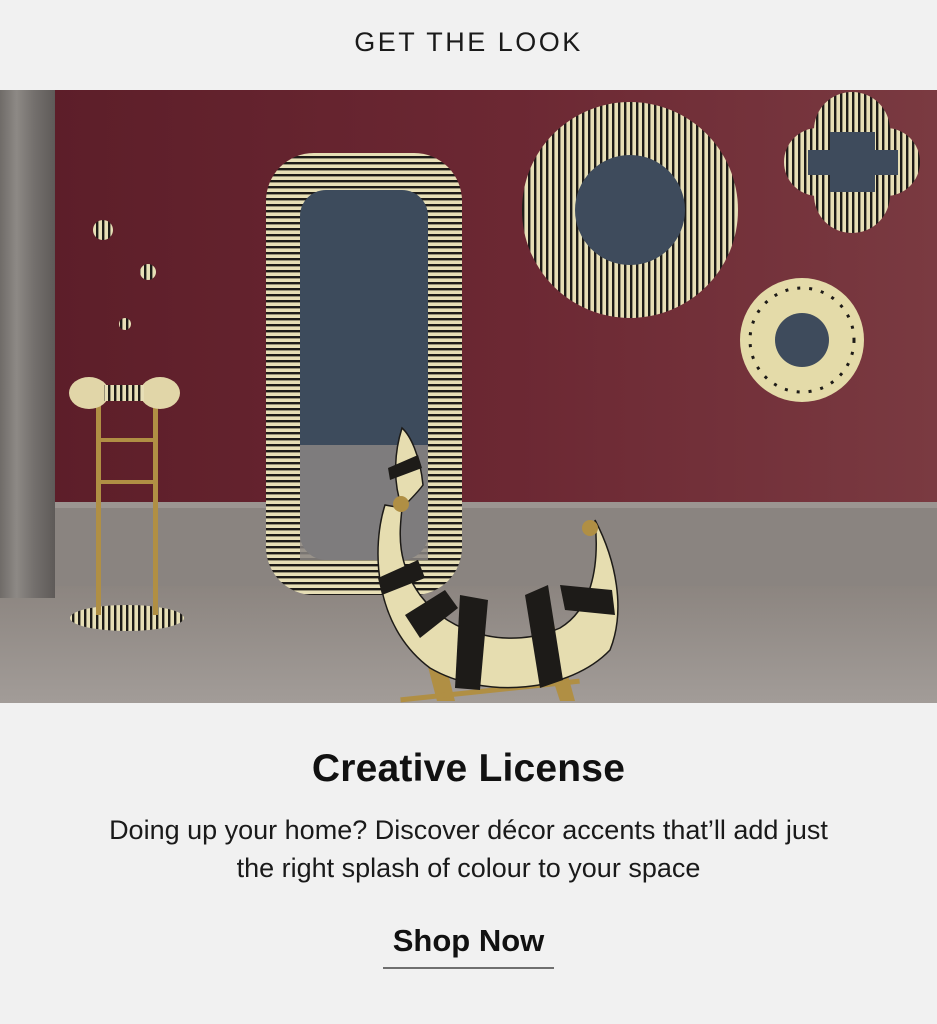 The height and width of the screenshot is (1024, 937). What do you see at coordinates (468, 946) in the screenshot?
I see `shop-now-link: Shop Now` at bounding box center [468, 946].